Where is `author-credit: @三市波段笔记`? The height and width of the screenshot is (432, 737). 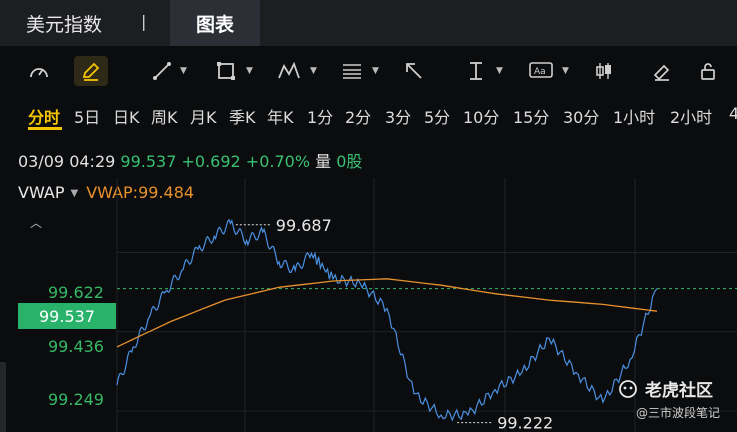 author-credit: @三市波段笔记 is located at coordinates (678, 413).